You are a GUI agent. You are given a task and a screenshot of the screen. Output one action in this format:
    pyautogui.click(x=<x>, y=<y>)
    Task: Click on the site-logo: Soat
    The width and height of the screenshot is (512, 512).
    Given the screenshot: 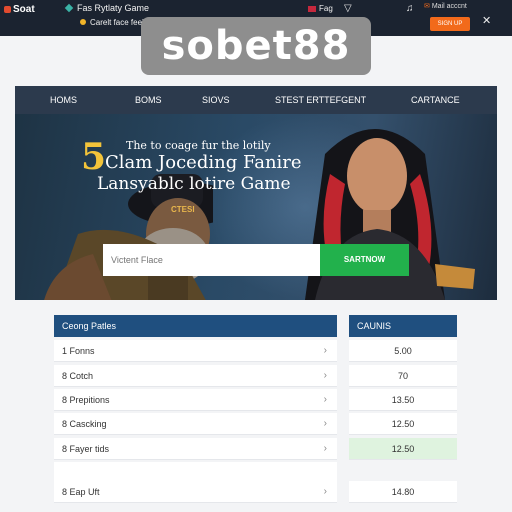 What is the action you would take?
    pyautogui.click(x=19, y=9)
    